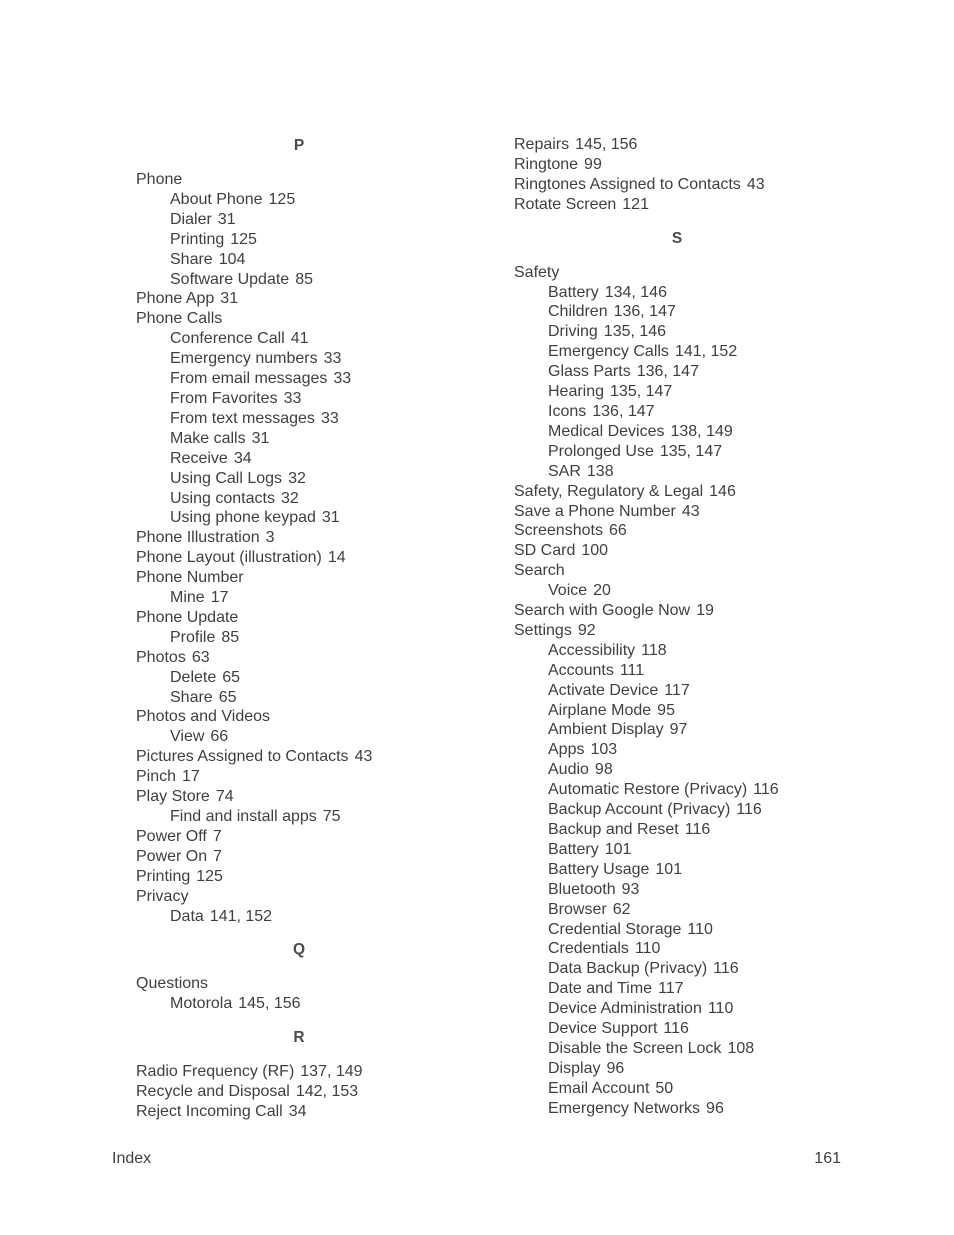 This screenshot has height=1235, width=954. I want to click on index-subentry: Glass Parts 136, 147, so click(679, 372).